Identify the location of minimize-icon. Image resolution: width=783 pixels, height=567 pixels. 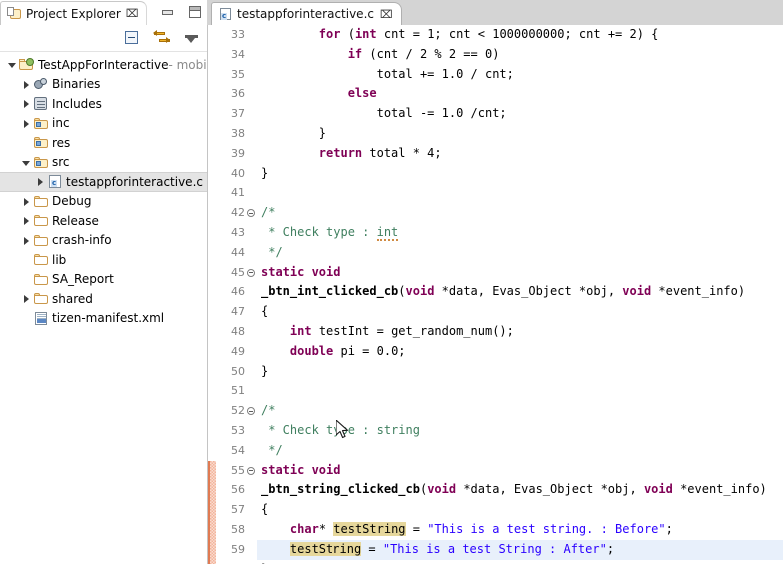
(168, 12).